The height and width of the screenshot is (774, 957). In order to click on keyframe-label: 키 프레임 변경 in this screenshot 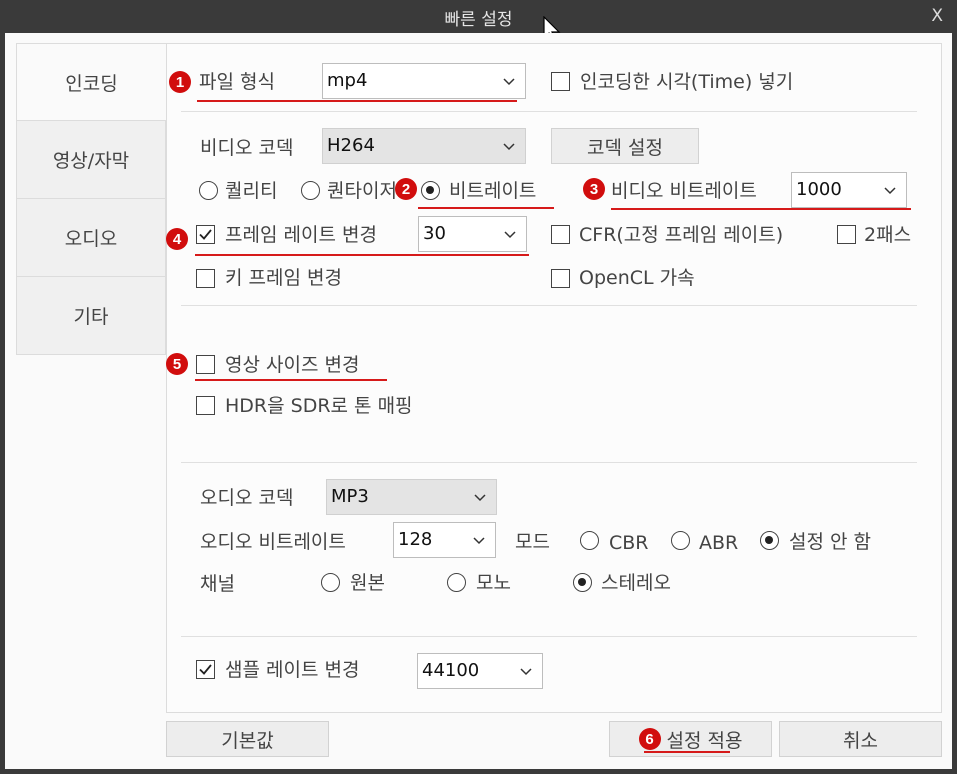, I will do `click(283, 278)`.